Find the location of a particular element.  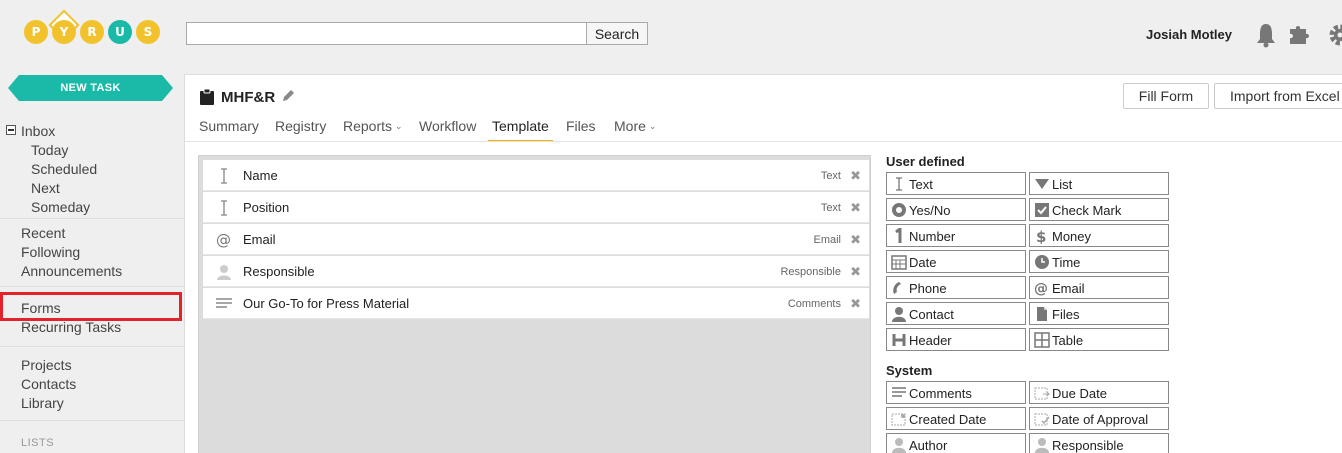

sidebar-item-contacts: Contacts is located at coordinates (48, 384).